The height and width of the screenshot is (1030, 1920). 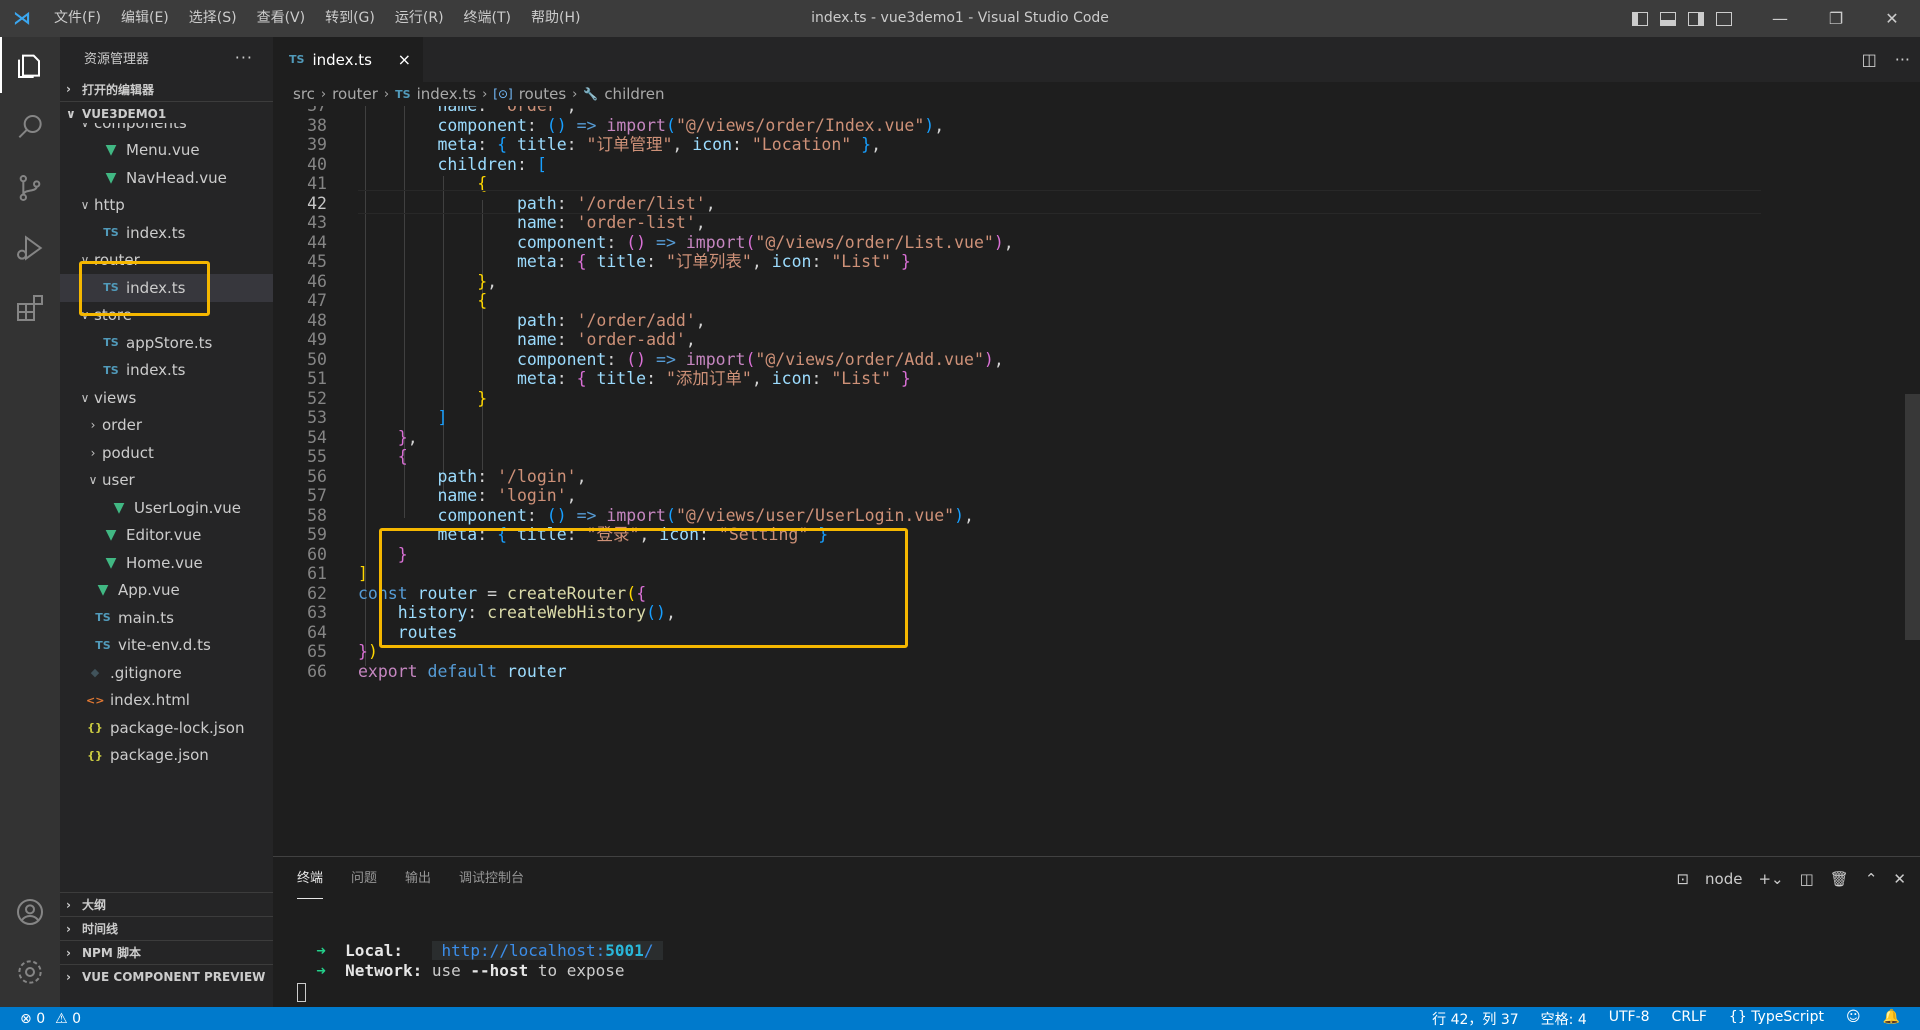 I want to click on breadcrumb-router: router, so click(x=355, y=94).